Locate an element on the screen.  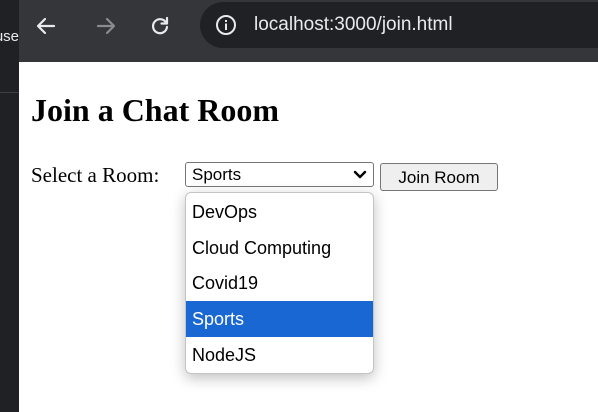
forward-button is located at coordinates (106, 26).